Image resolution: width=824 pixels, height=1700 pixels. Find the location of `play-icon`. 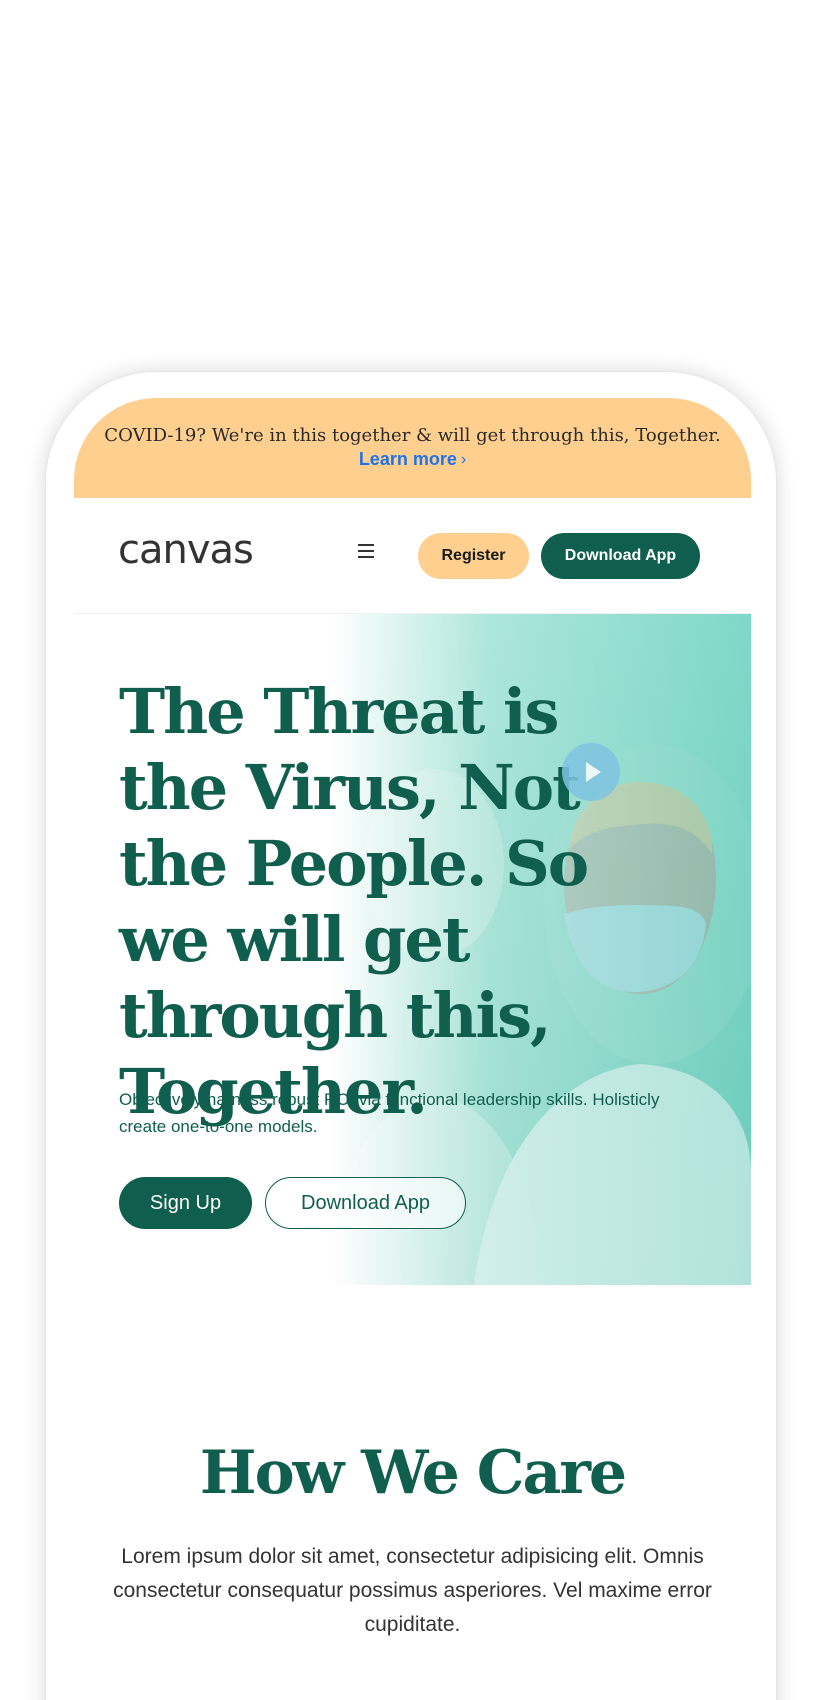

play-icon is located at coordinates (591, 772).